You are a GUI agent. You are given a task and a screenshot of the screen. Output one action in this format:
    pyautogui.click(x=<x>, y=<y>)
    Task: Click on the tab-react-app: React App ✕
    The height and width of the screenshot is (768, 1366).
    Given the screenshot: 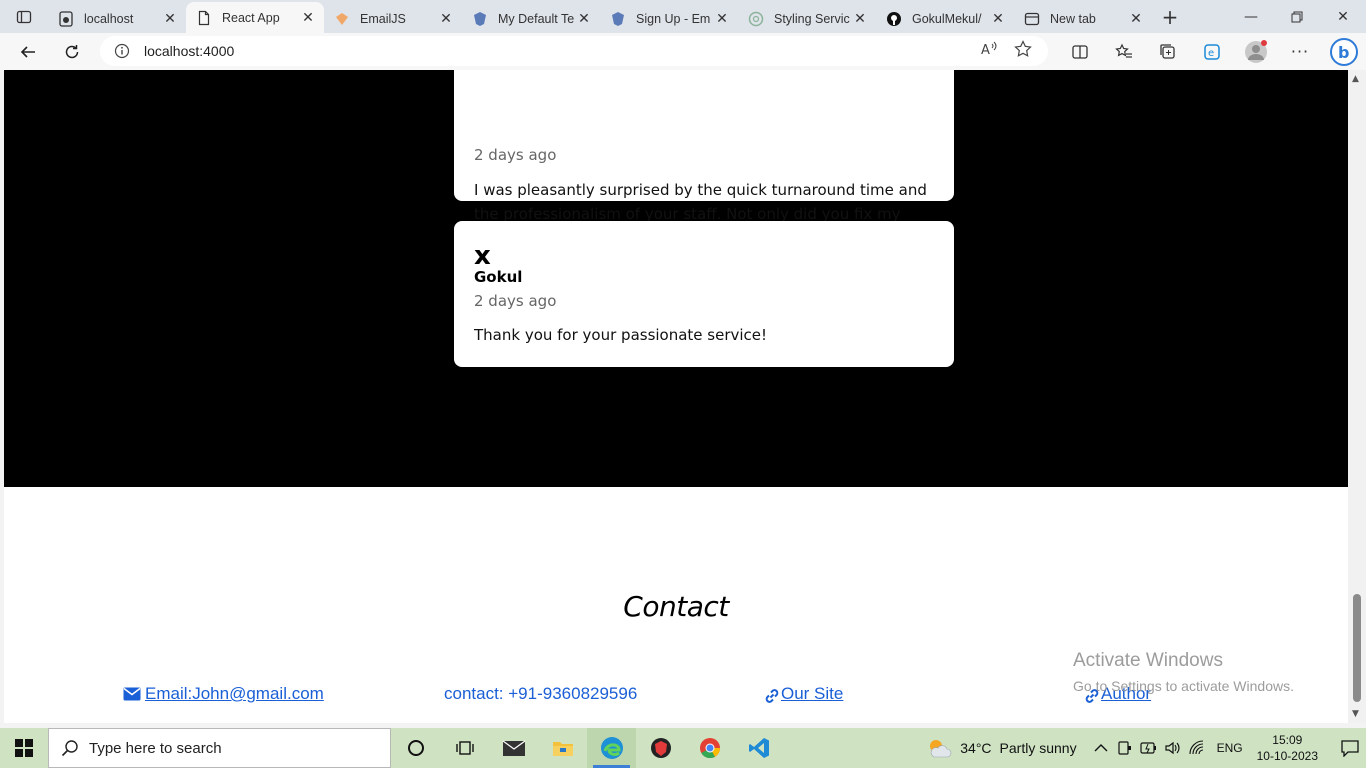 What is the action you would take?
    pyautogui.click(x=255, y=17)
    